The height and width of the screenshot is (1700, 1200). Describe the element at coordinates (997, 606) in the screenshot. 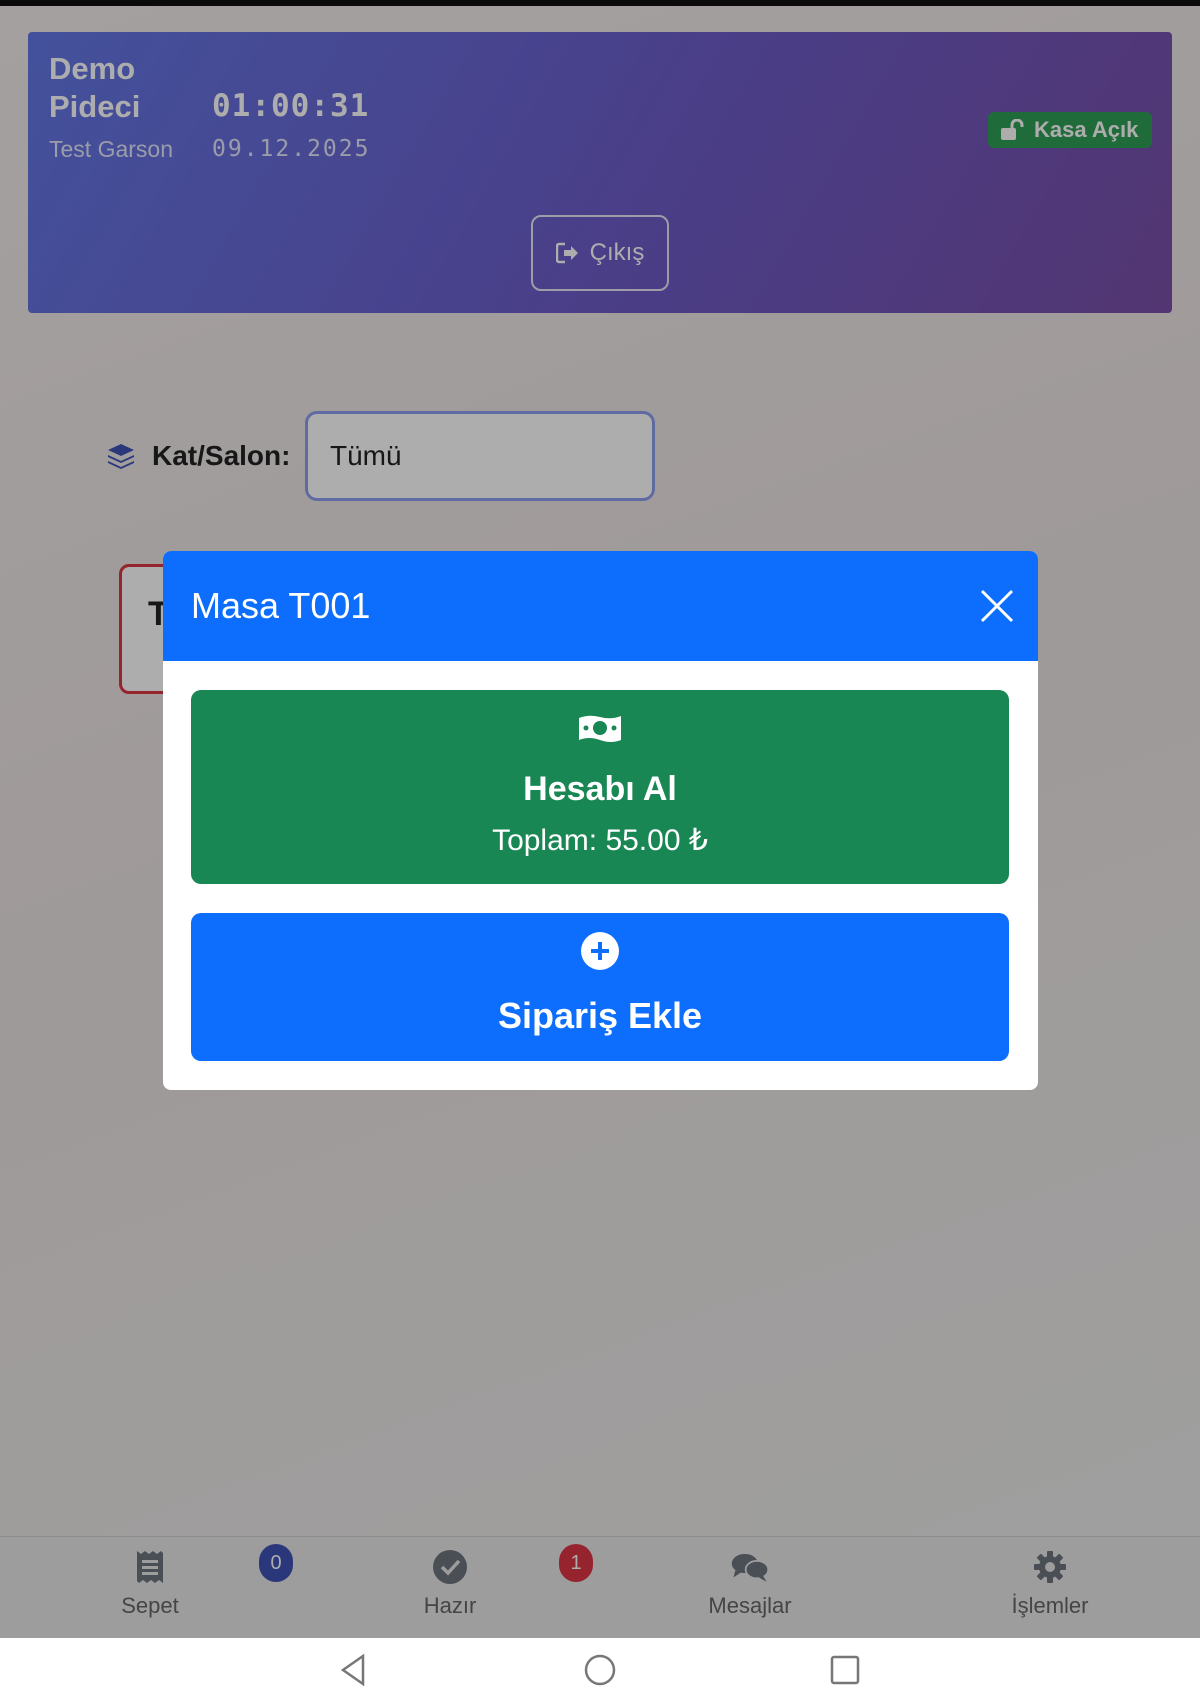

I see `close-icon` at that location.